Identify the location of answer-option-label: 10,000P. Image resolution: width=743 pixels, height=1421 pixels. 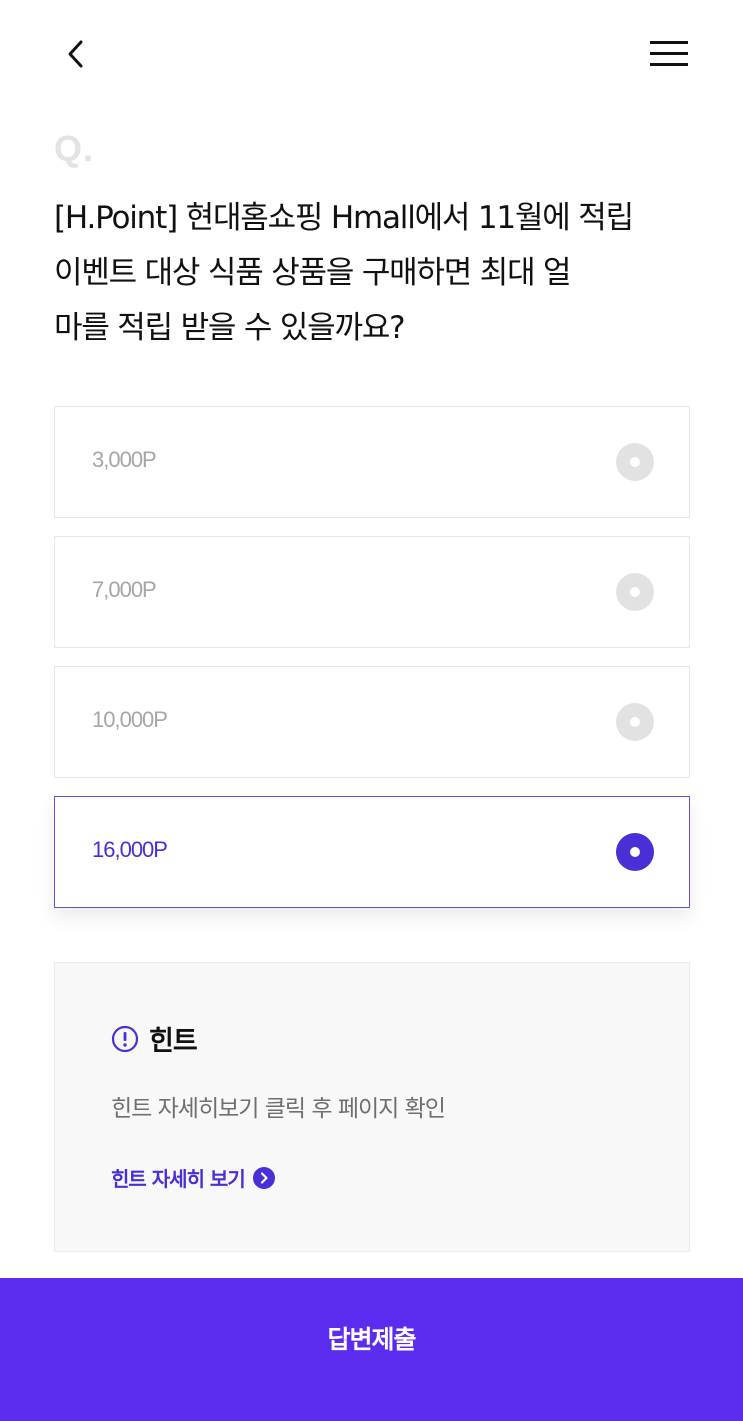
(130, 719).